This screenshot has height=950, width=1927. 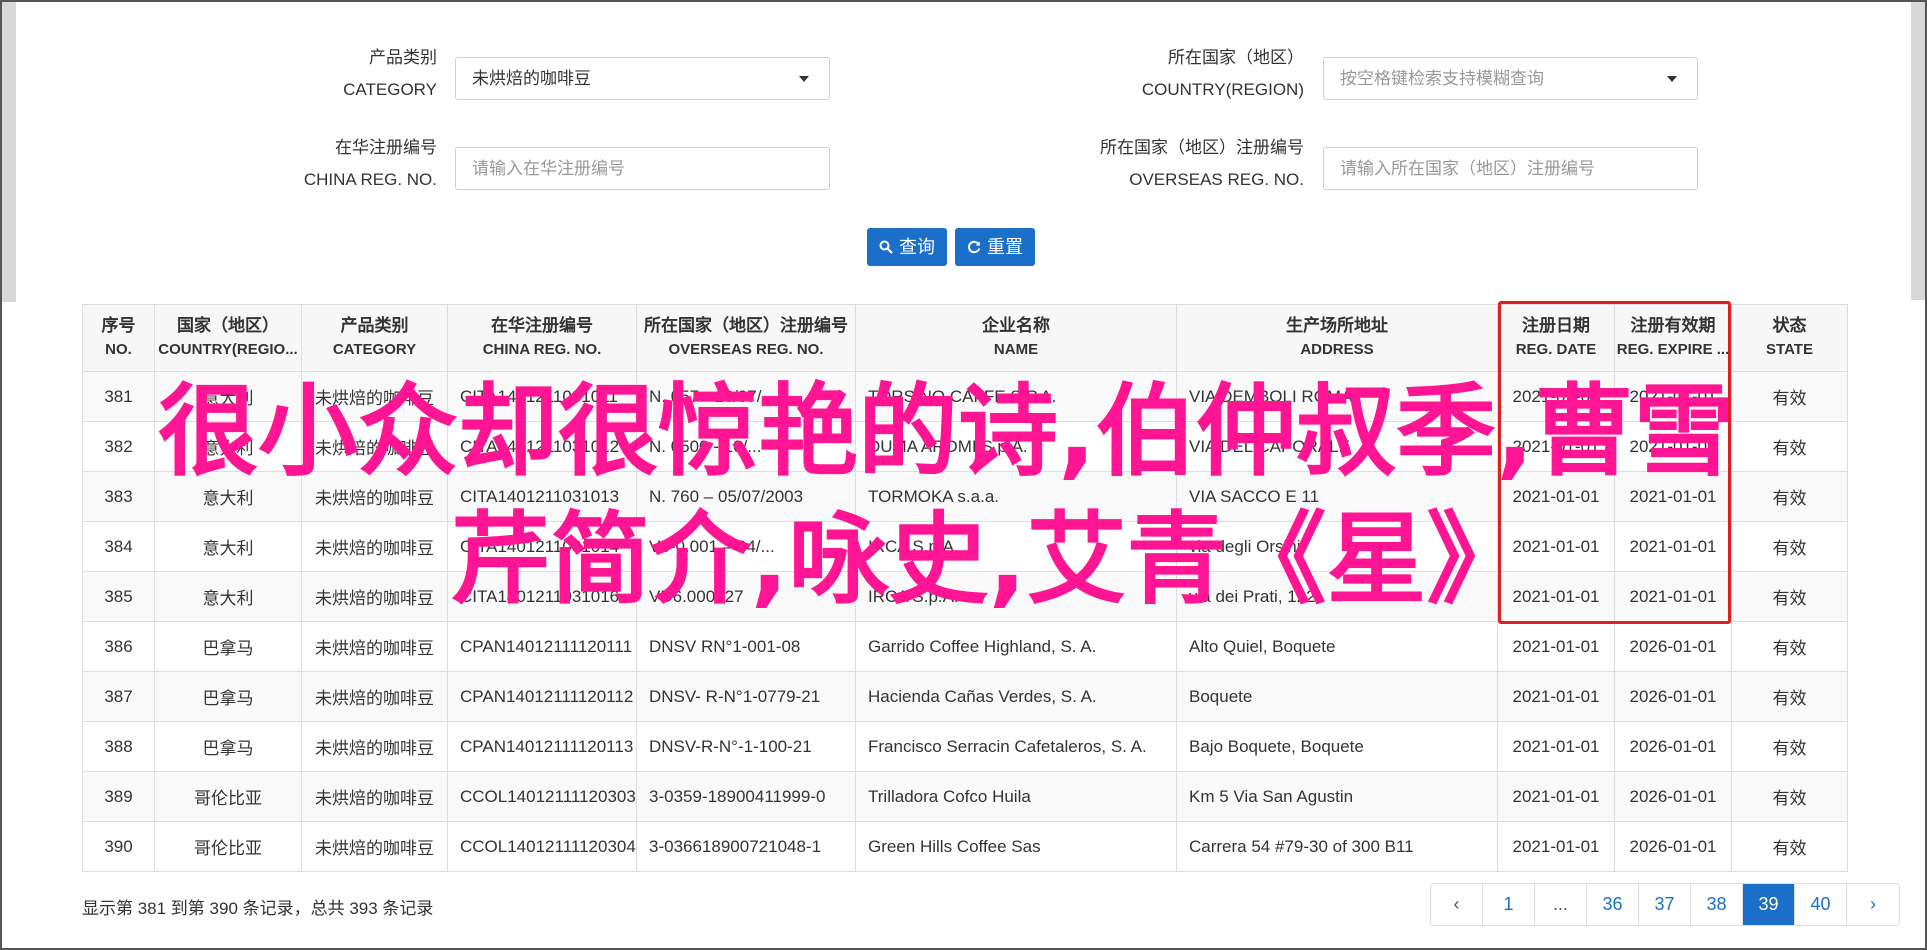 I want to click on column-header: 状态 STATE, so click(x=1789, y=338).